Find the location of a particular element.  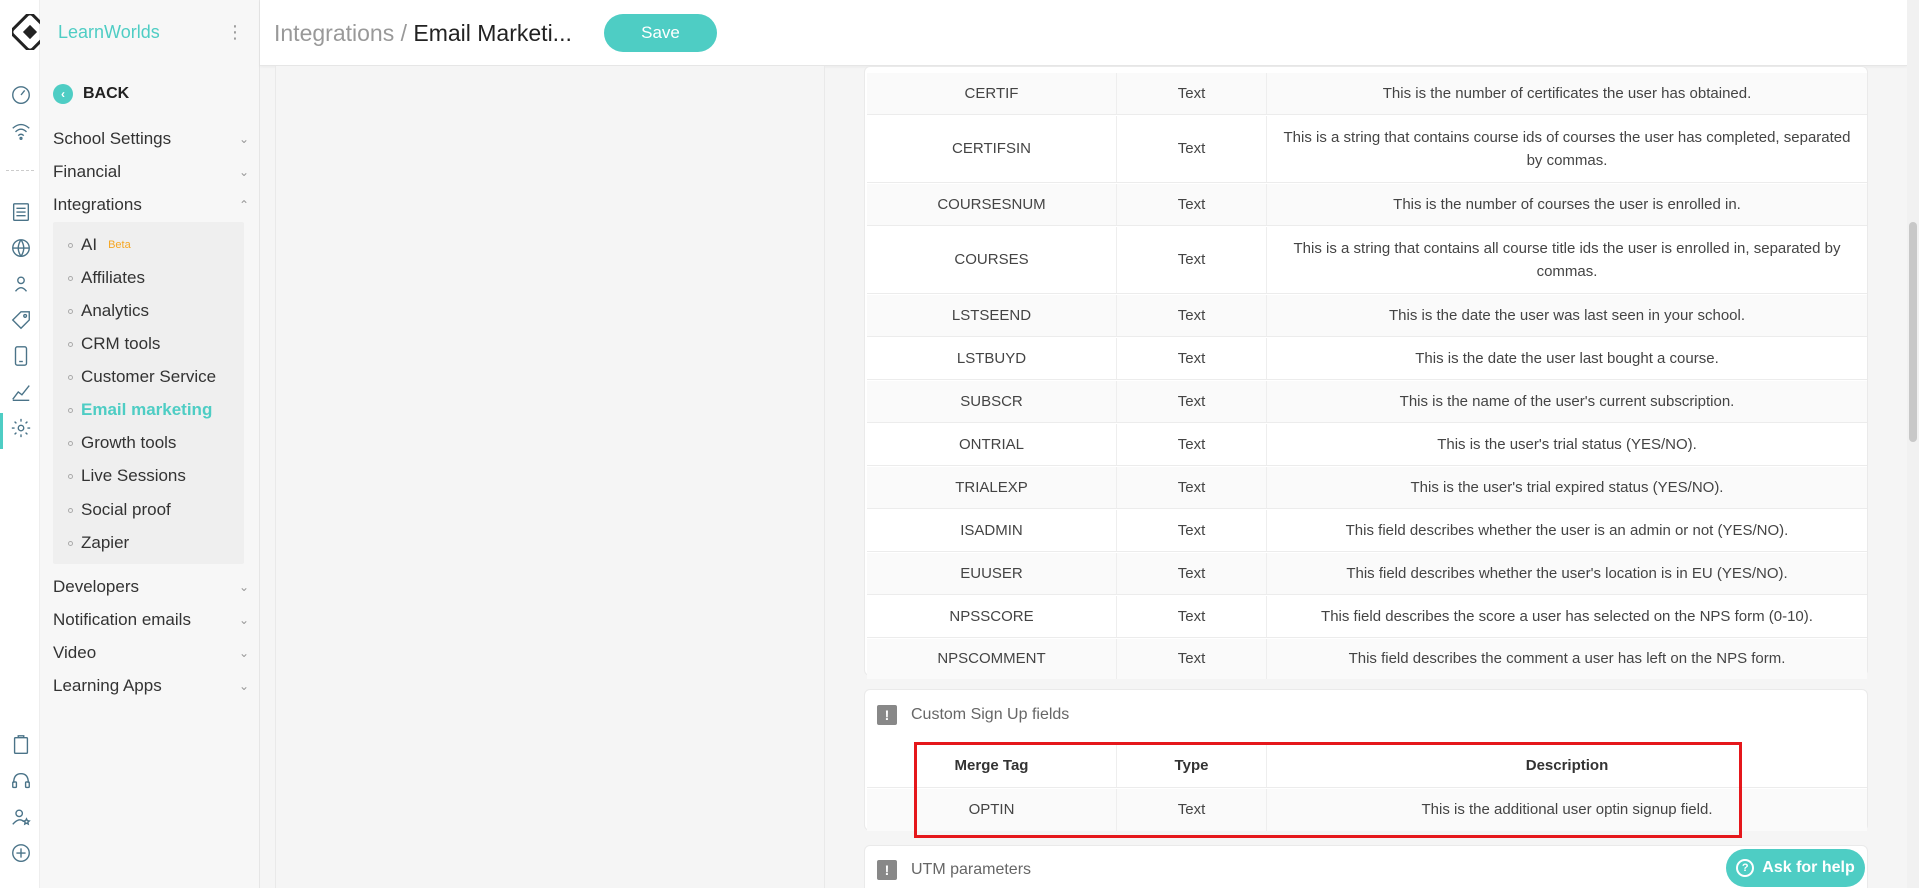

ask-for-help-button: ? Ask for help is located at coordinates (1795, 868).